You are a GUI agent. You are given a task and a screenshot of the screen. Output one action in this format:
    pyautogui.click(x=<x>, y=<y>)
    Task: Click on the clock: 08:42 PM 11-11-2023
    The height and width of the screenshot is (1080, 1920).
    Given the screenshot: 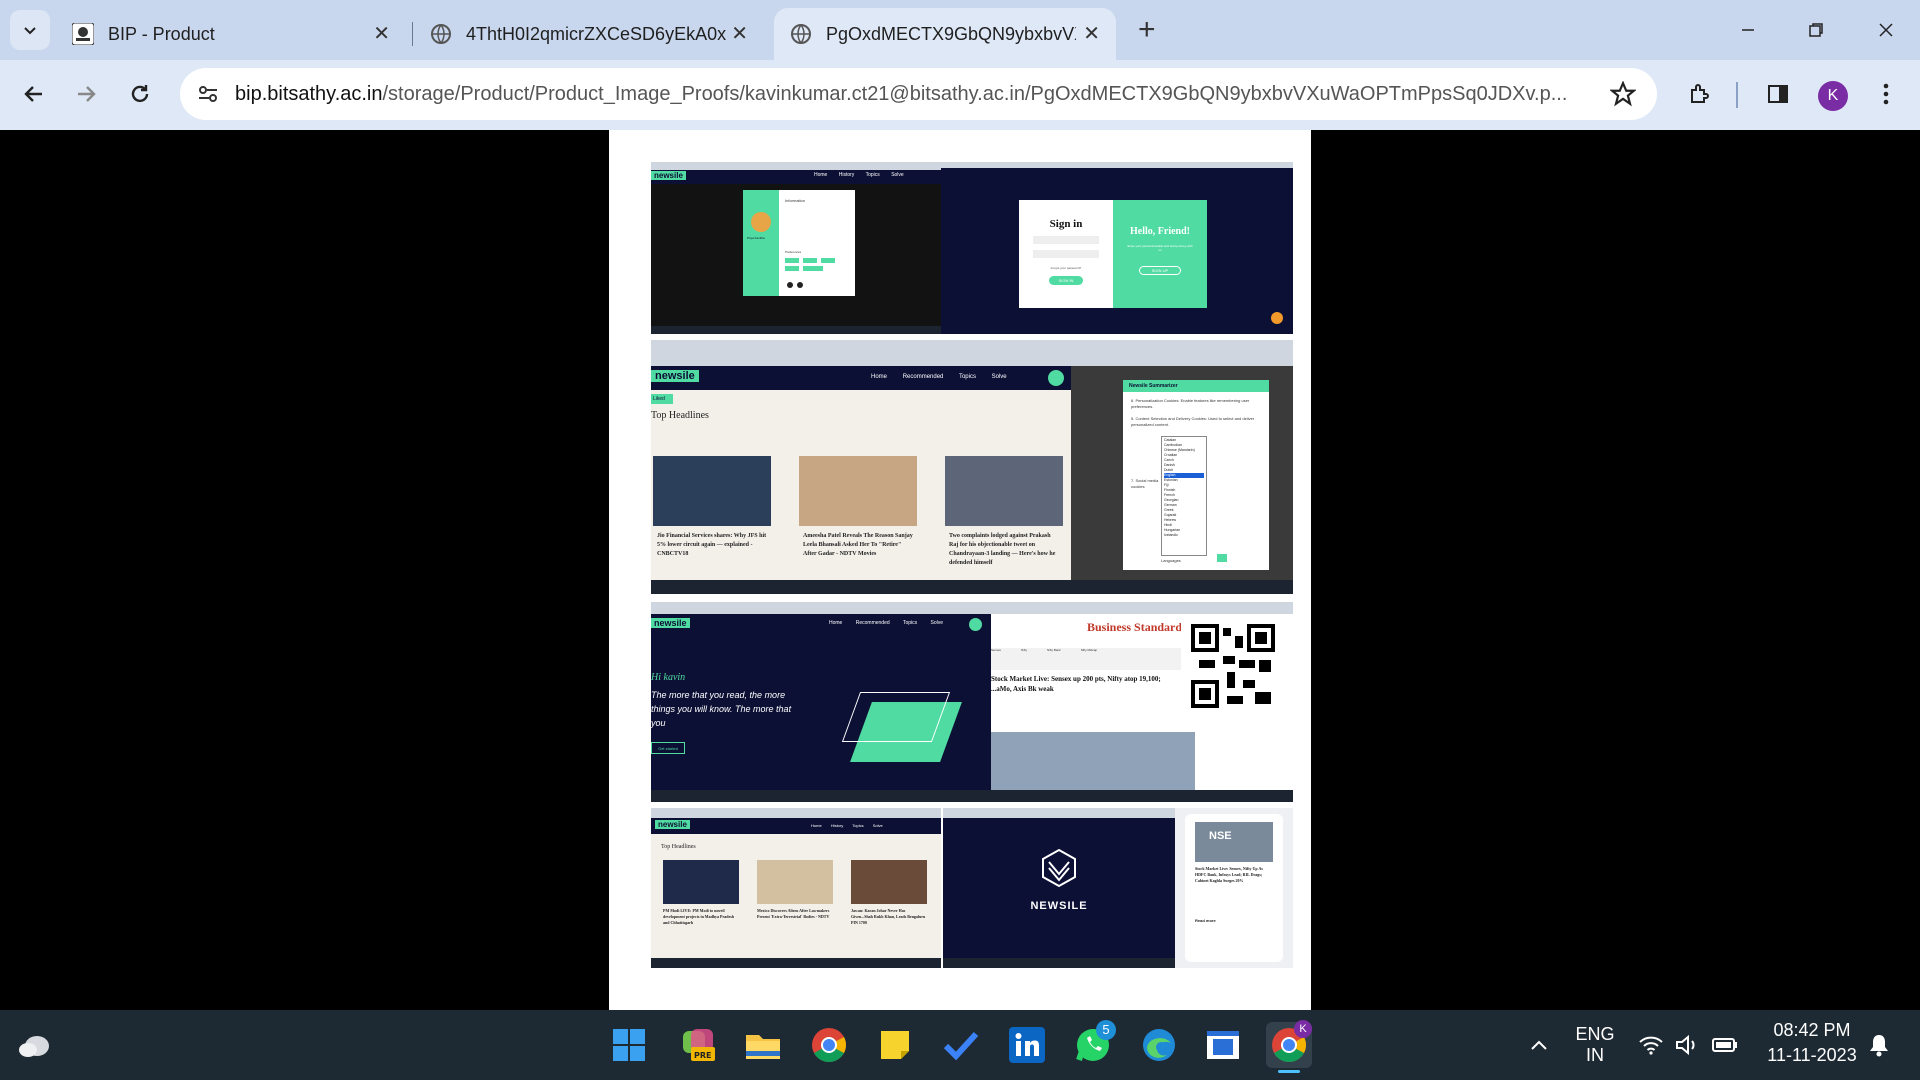 What is the action you would take?
    pyautogui.click(x=1812, y=1043)
    